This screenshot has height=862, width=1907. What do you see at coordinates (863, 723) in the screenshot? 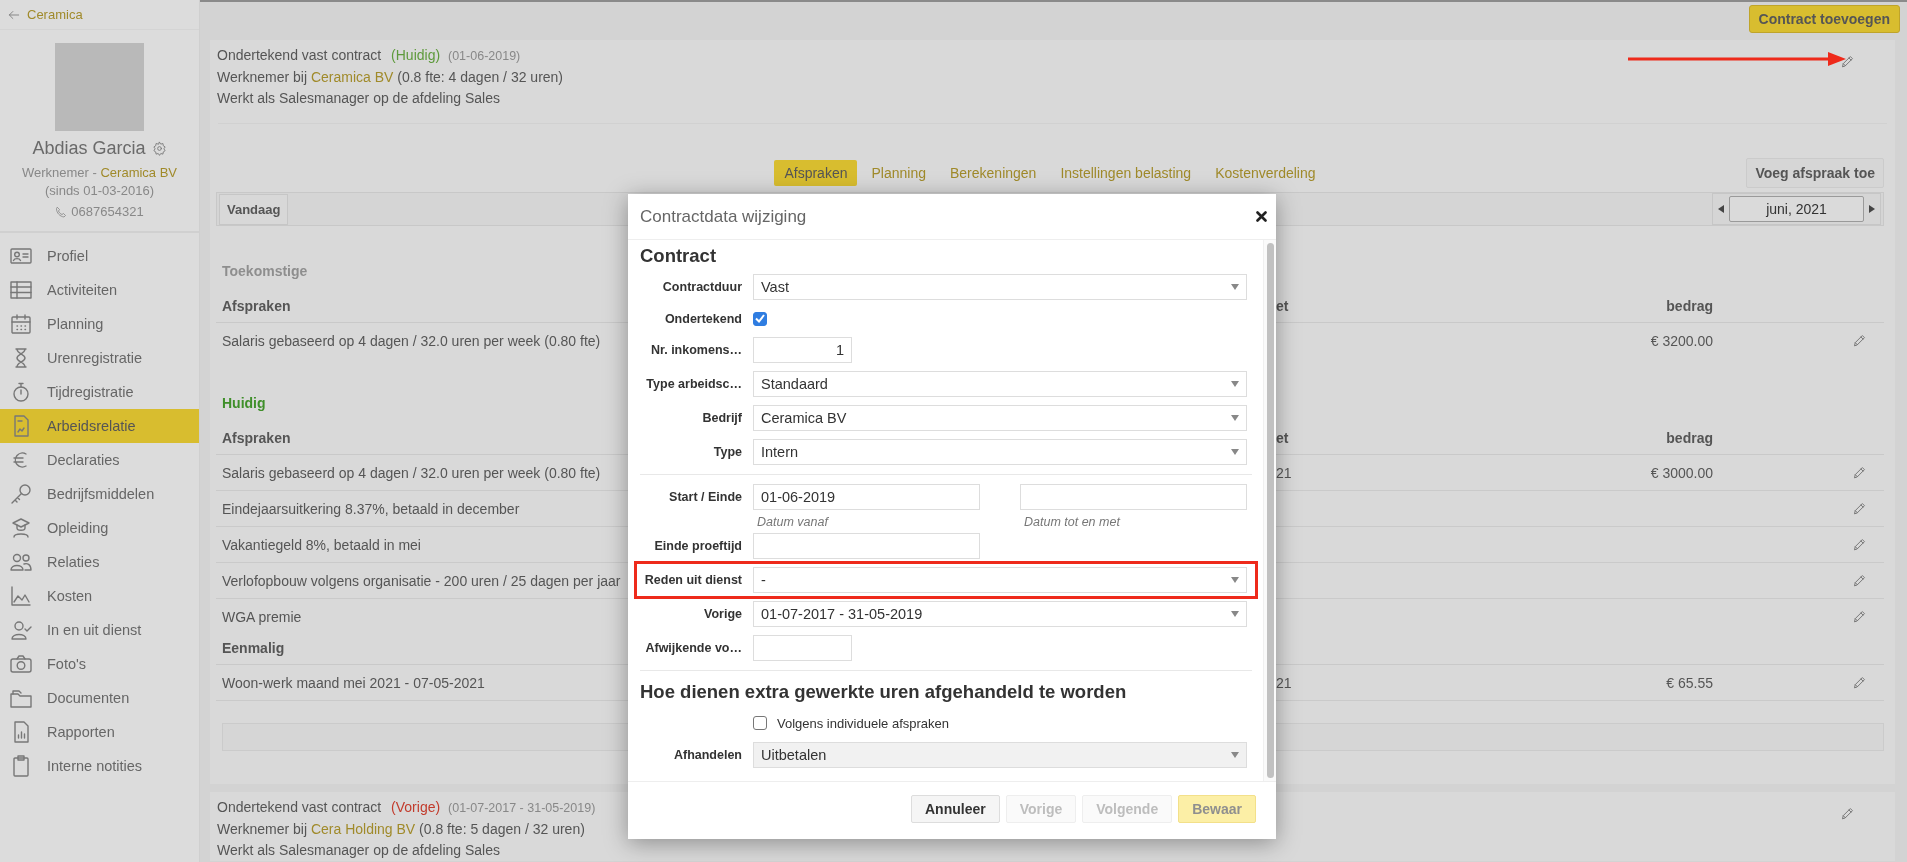
I see `checkbox-label: Volgens individuele afspraken` at bounding box center [863, 723].